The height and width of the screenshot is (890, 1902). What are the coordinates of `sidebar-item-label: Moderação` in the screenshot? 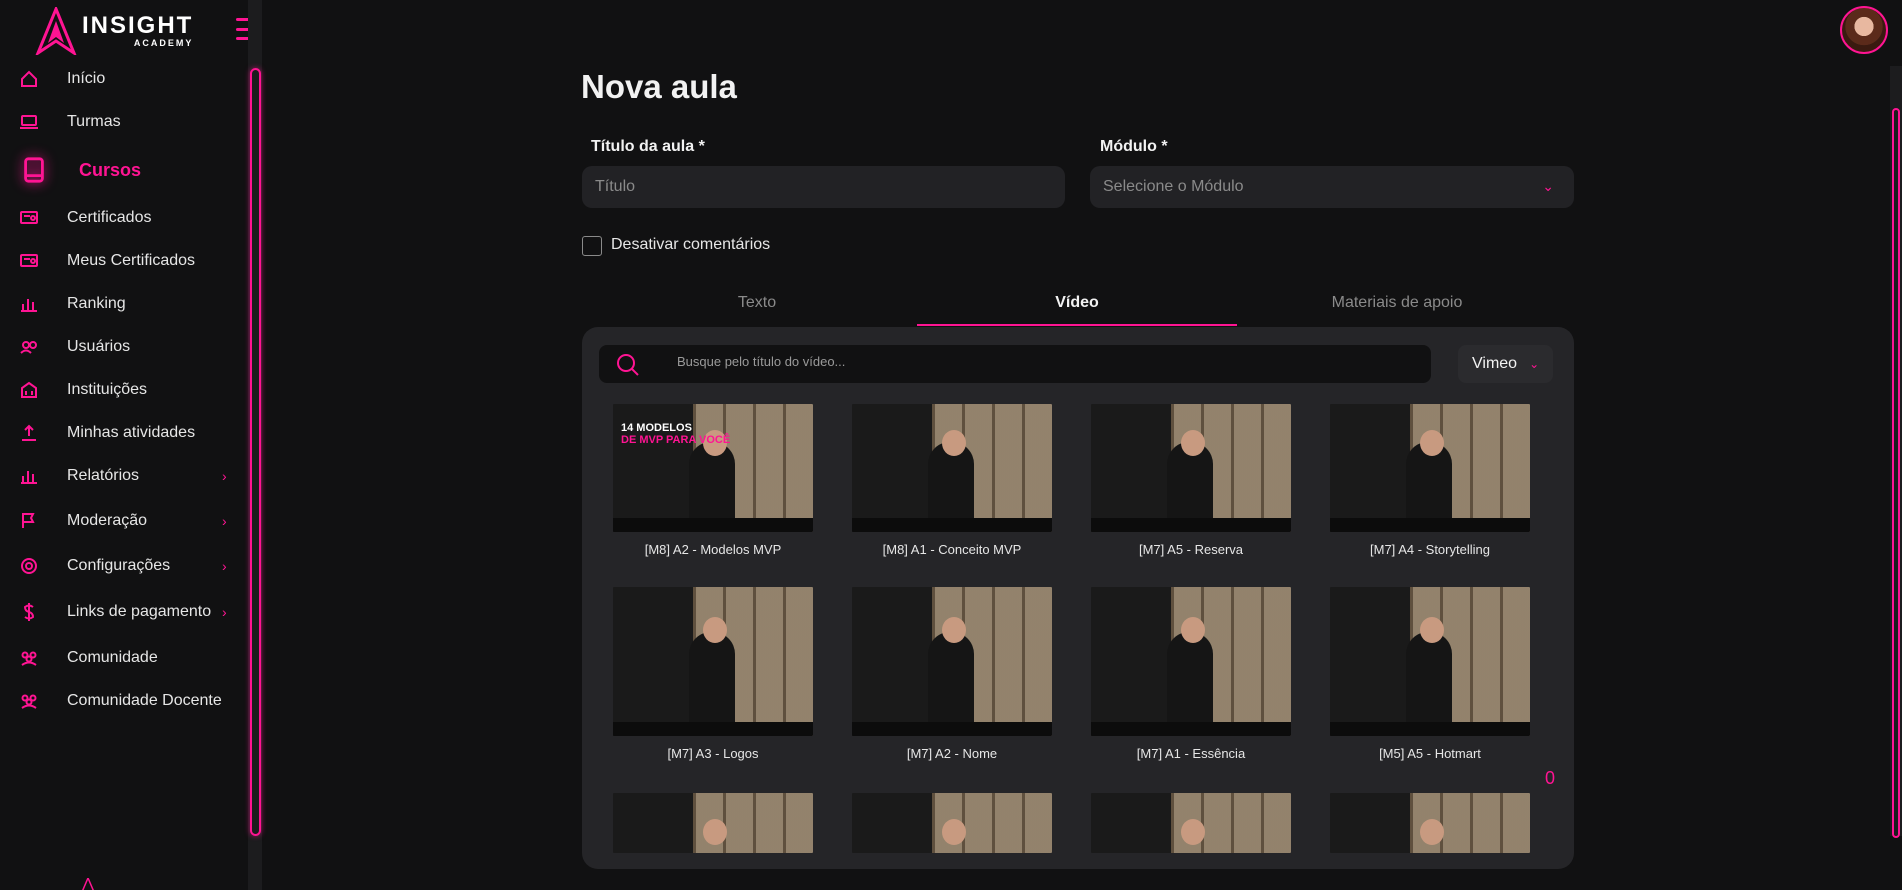 It's located at (107, 520).